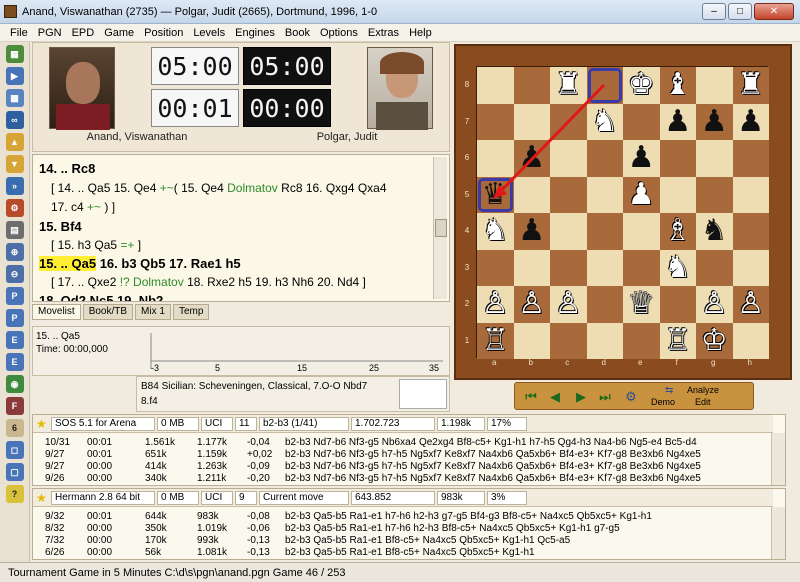  I want to click on square-d3, so click(604, 267).